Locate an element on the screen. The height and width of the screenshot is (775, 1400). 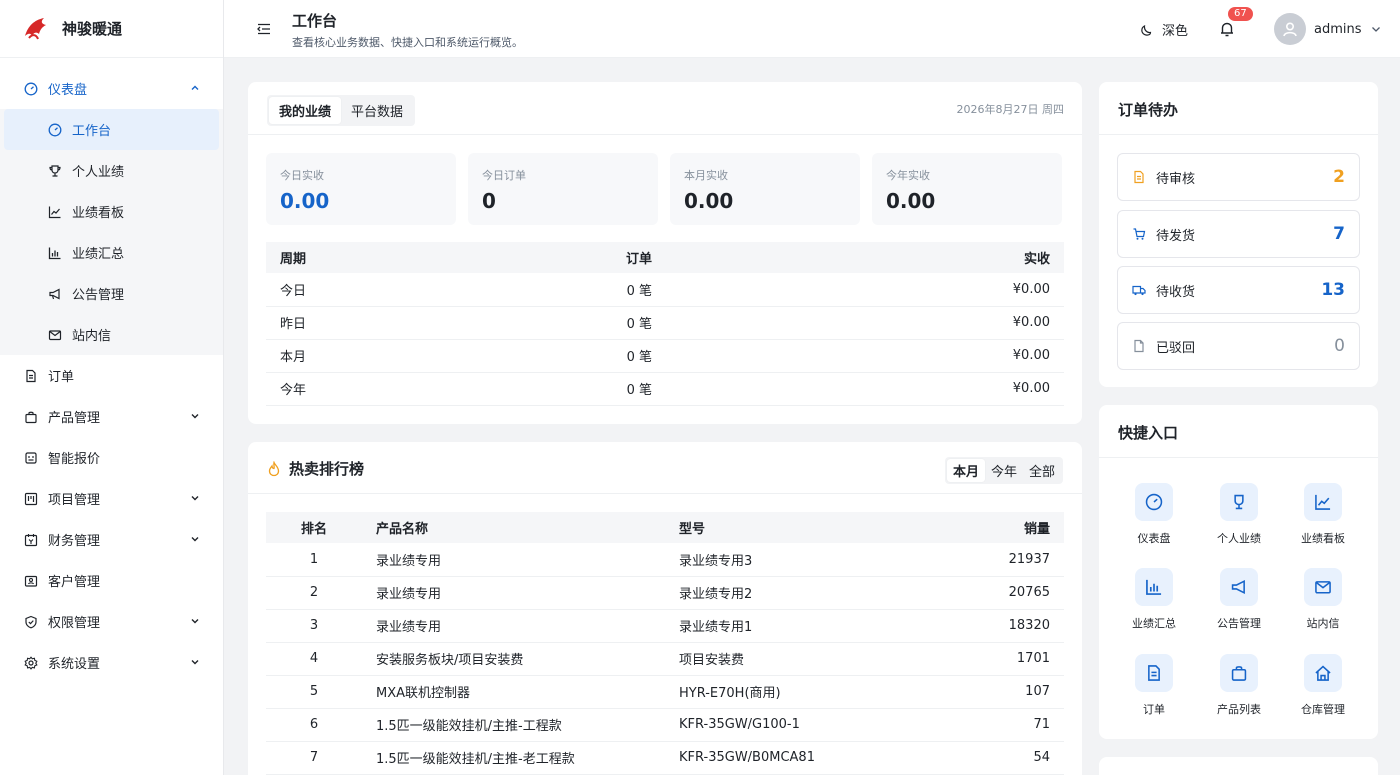
stat-month-revenue: 本月实收 0.00 is located at coordinates (765, 189).